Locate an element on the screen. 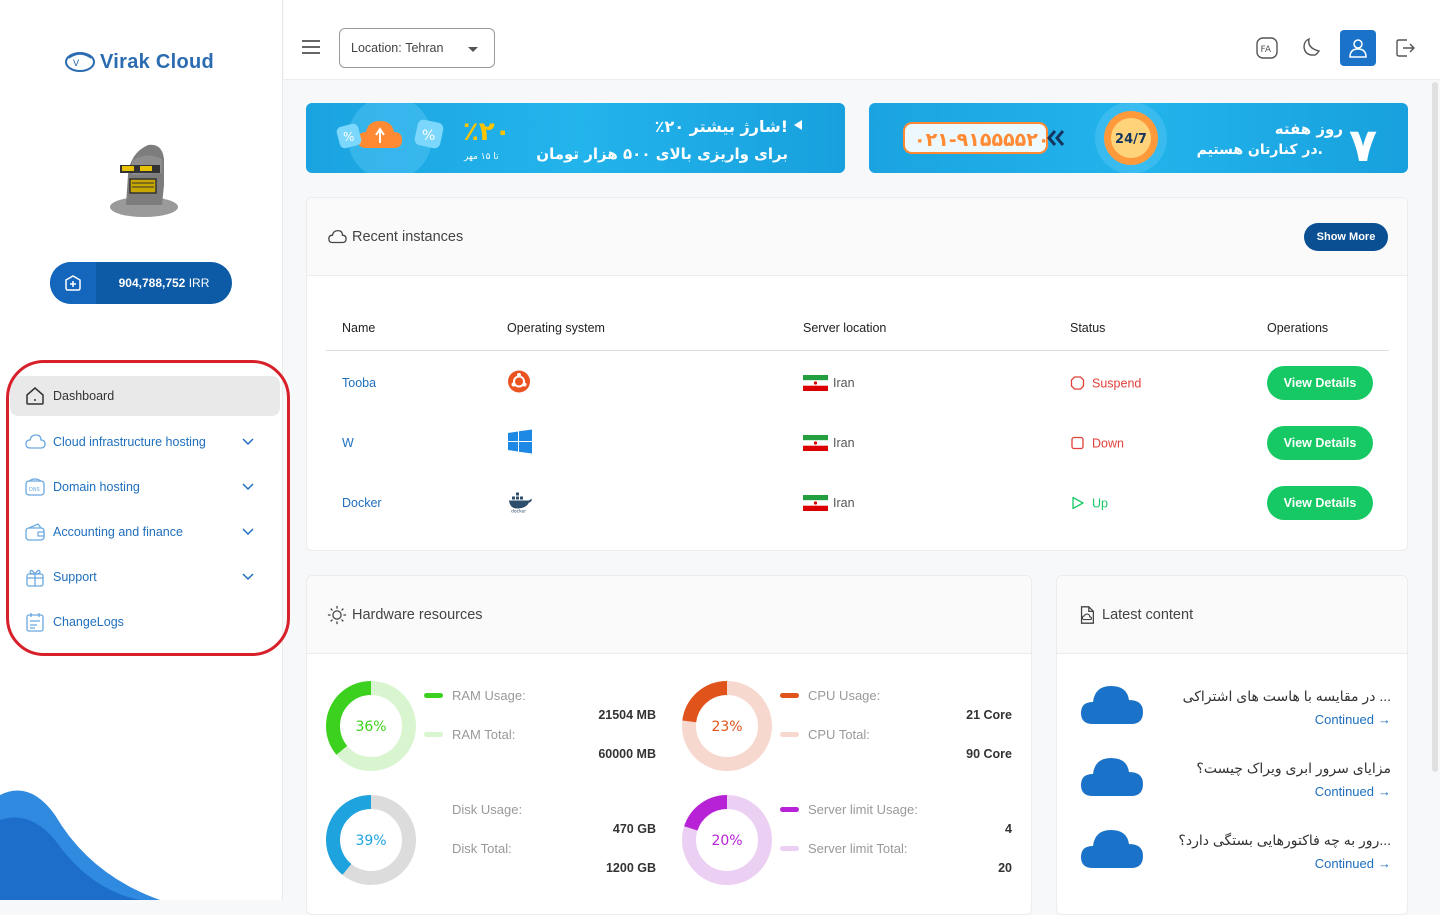 The image size is (1440, 915). table-row: Tooba Iran Suspend View Details is located at coordinates (857, 383).